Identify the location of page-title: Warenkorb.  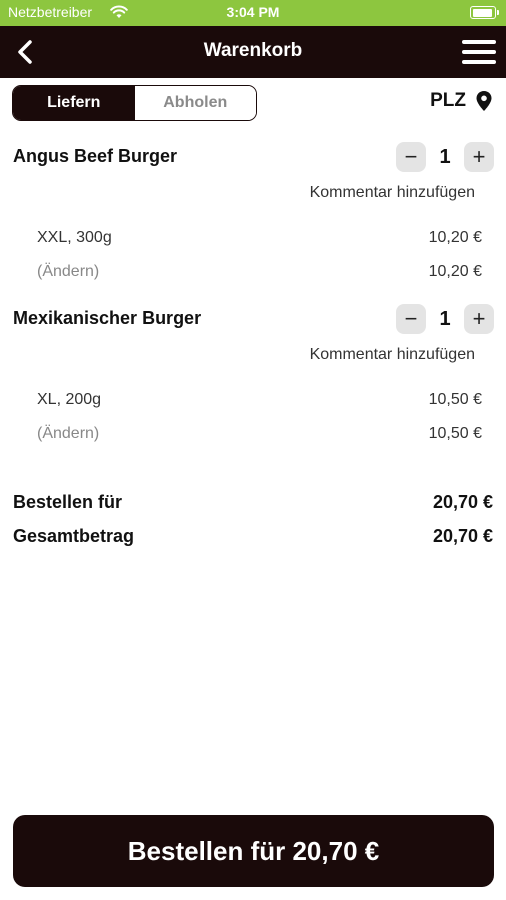
(253, 50).